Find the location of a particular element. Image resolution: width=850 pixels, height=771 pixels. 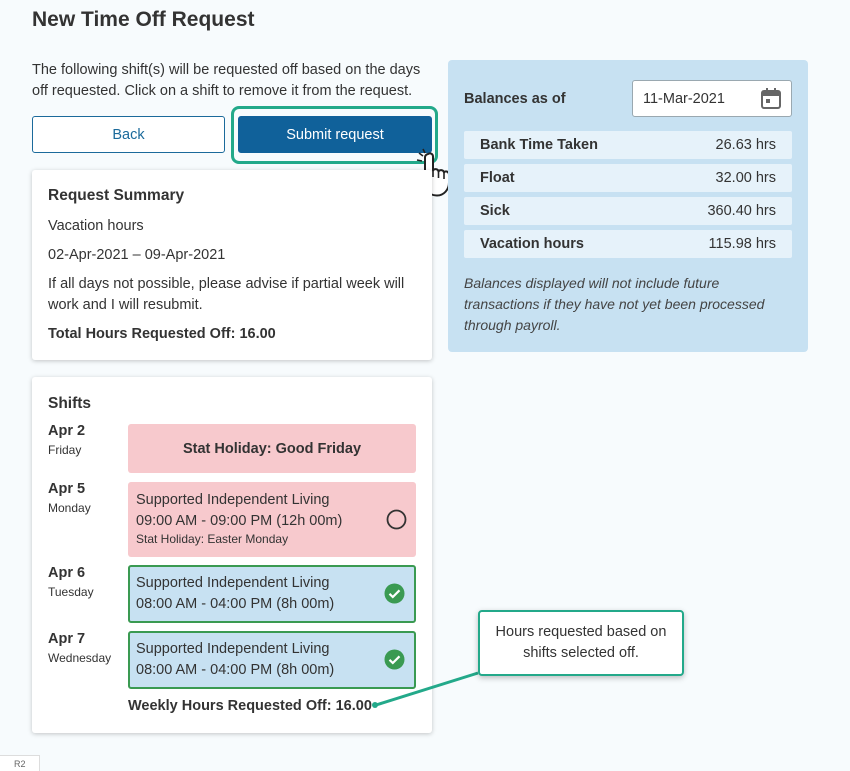

balance-value: 115.98 hrs is located at coordinates (742, 244).